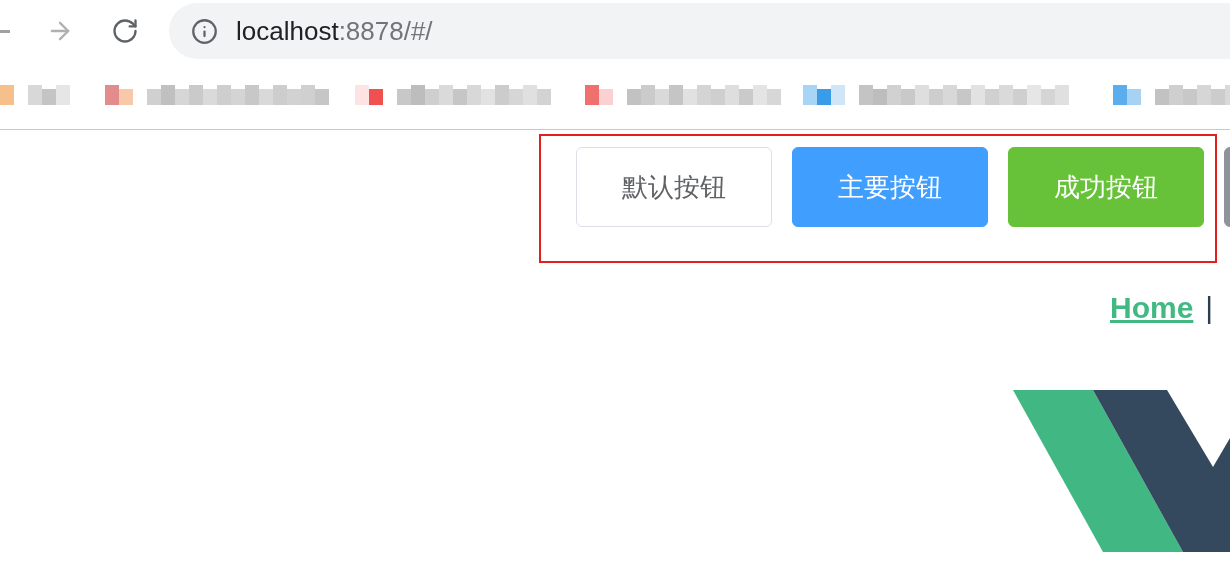 Image resolution: width=1230 pixels, height=573 pixels. What do you see at coordinates (699, 31) in the screenshot?
I see `address-bar: localhost:8878/#/` at bounding box center [699, 31].